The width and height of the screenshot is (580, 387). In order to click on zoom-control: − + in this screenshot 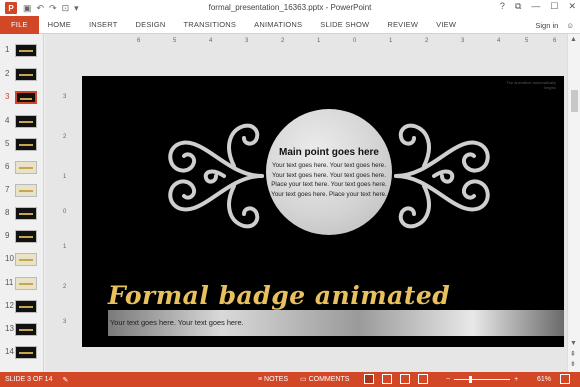, I will do `click(482, 379)`.